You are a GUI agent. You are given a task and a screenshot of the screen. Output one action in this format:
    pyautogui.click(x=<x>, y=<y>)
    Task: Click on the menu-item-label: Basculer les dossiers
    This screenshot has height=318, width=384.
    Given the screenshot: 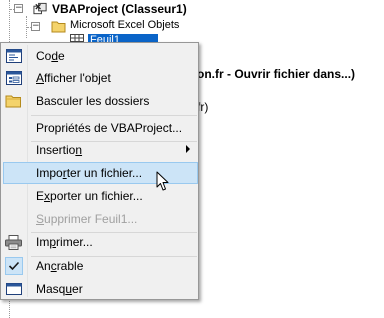 What is the action you would take?
    pyautogui.click(x=93, y=101)
    